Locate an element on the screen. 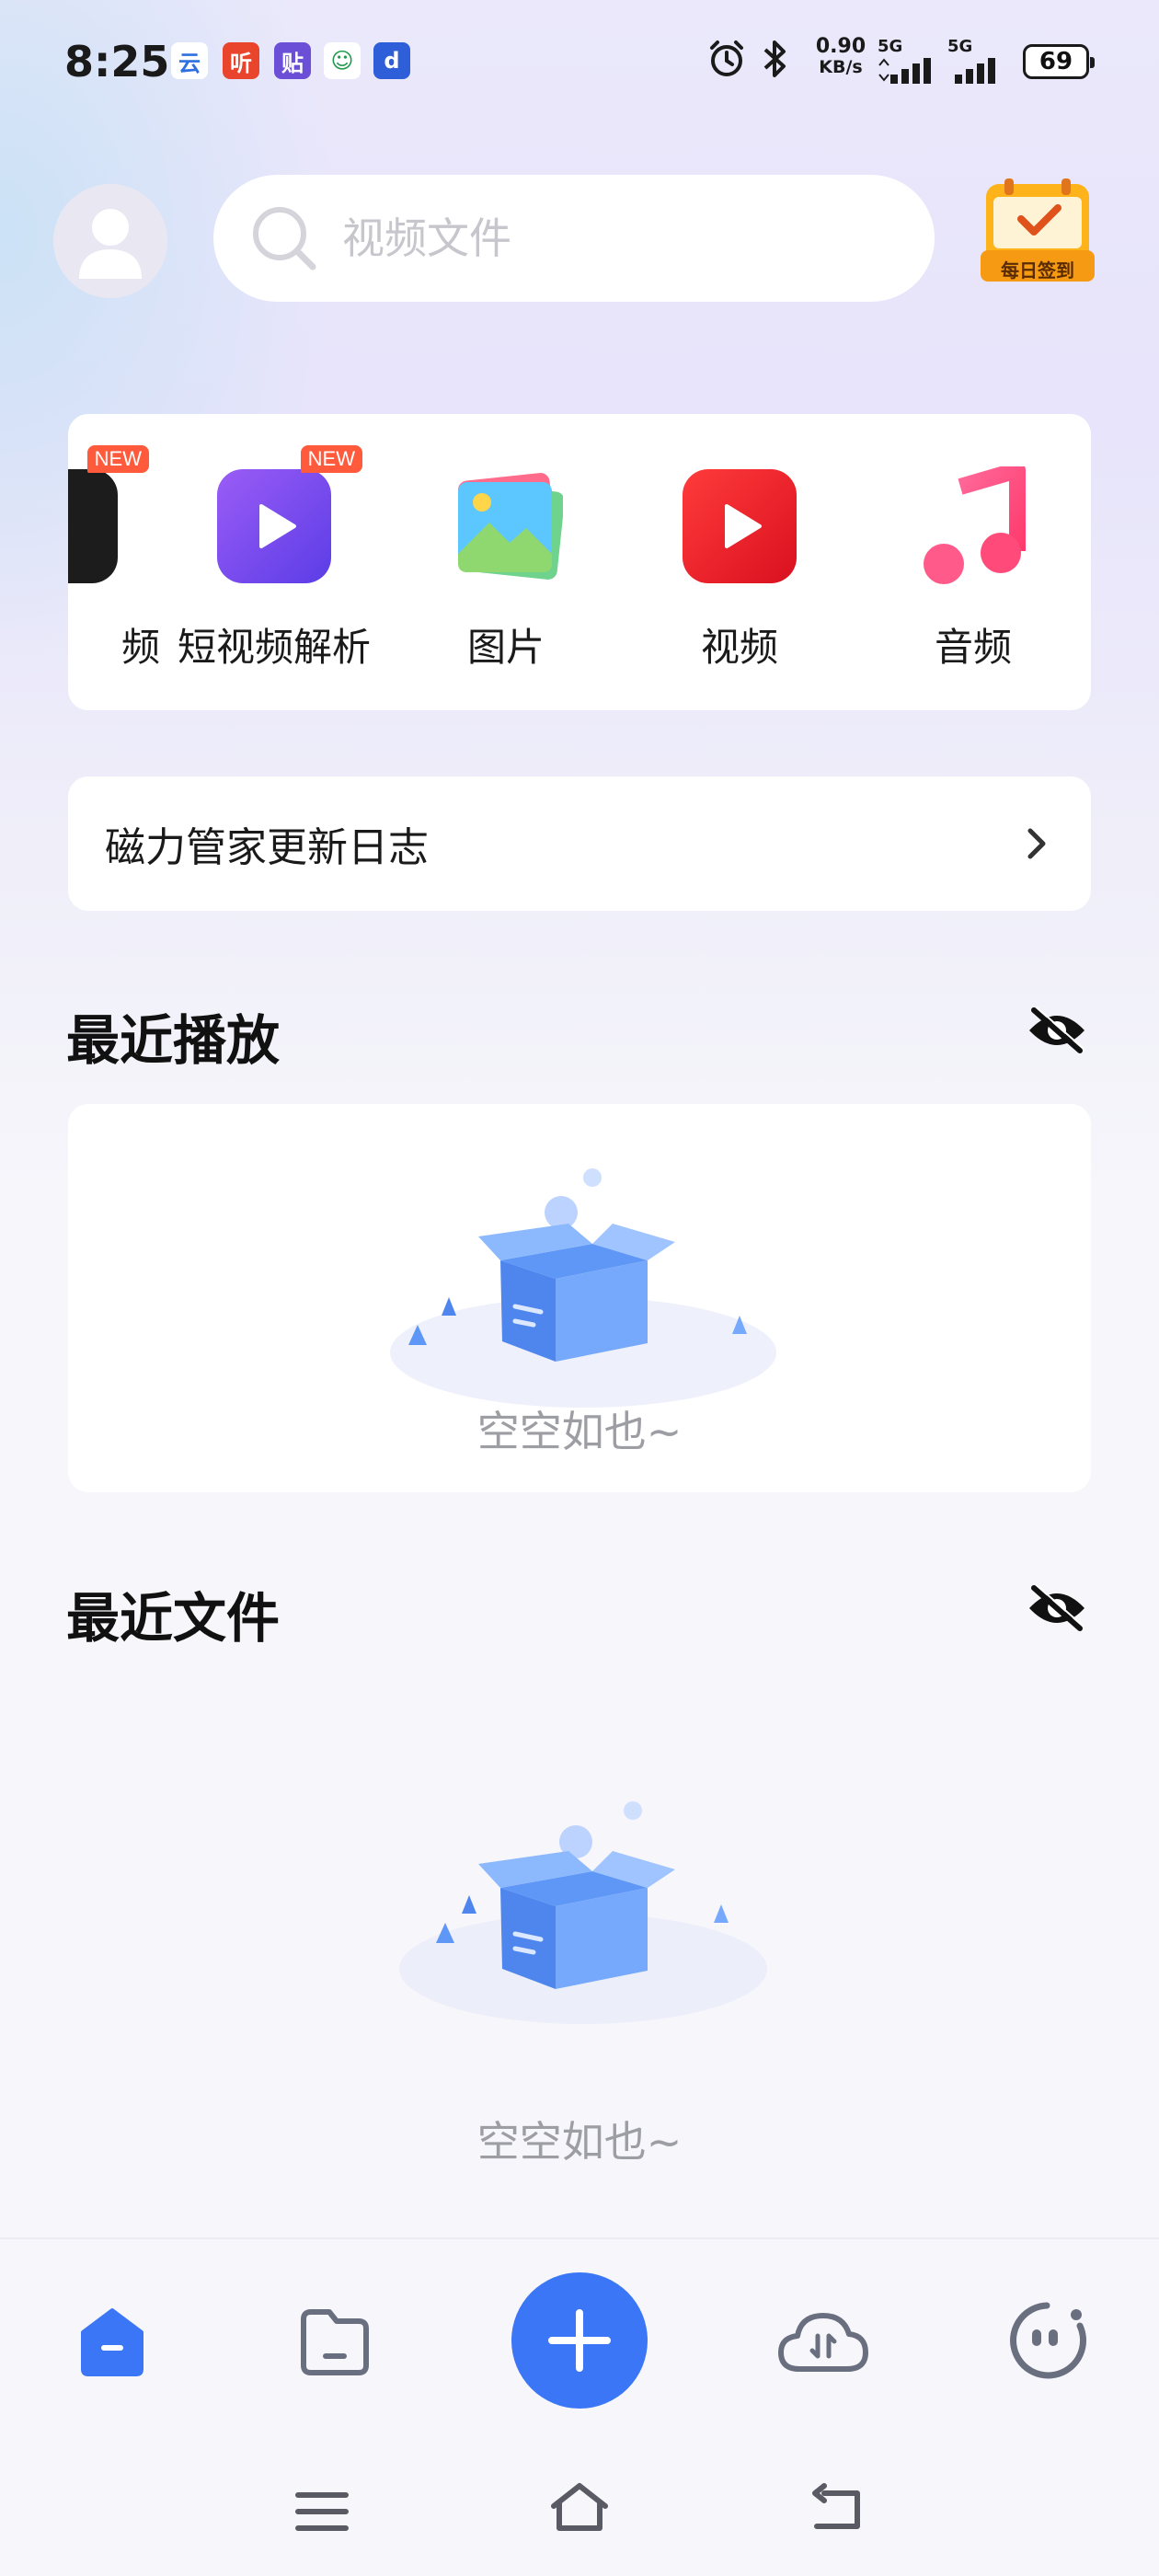 The height and width of the screenshot is (2576, 1159). bluetooth-icon is located at coordinates (774, 59).